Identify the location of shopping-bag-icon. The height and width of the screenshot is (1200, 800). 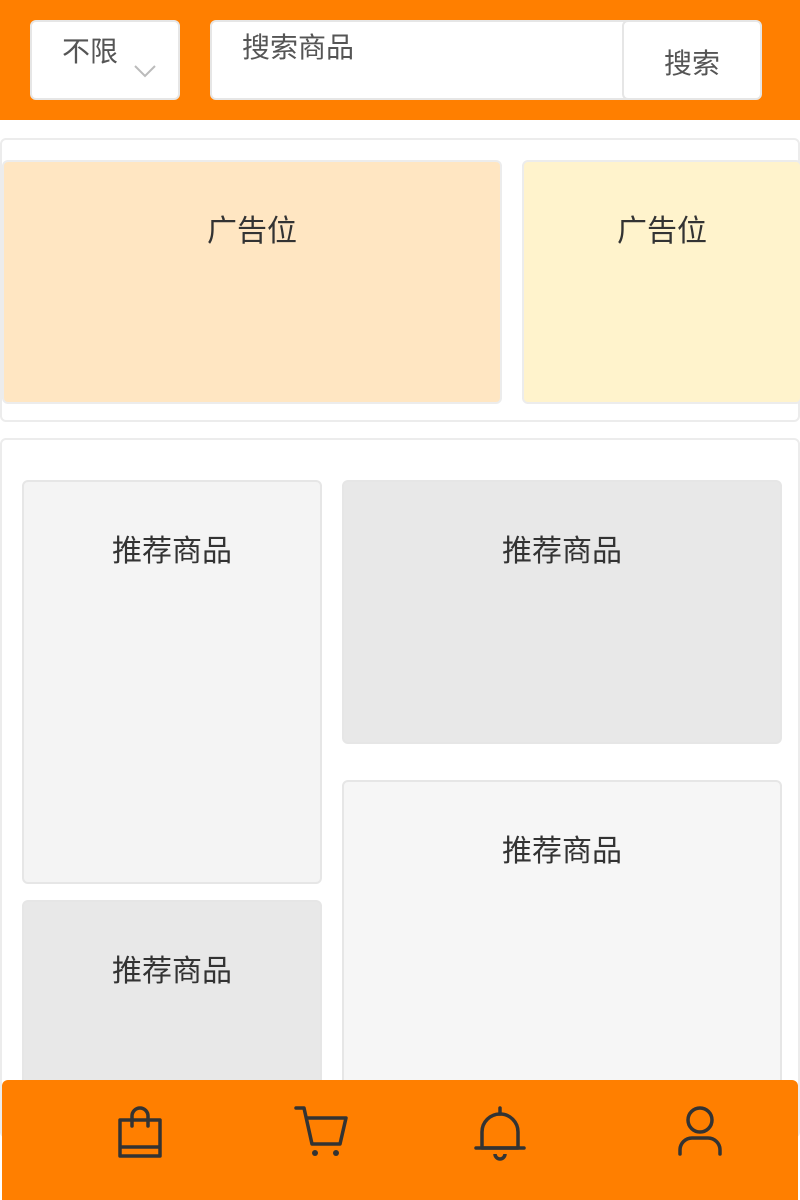
(140, 1132).